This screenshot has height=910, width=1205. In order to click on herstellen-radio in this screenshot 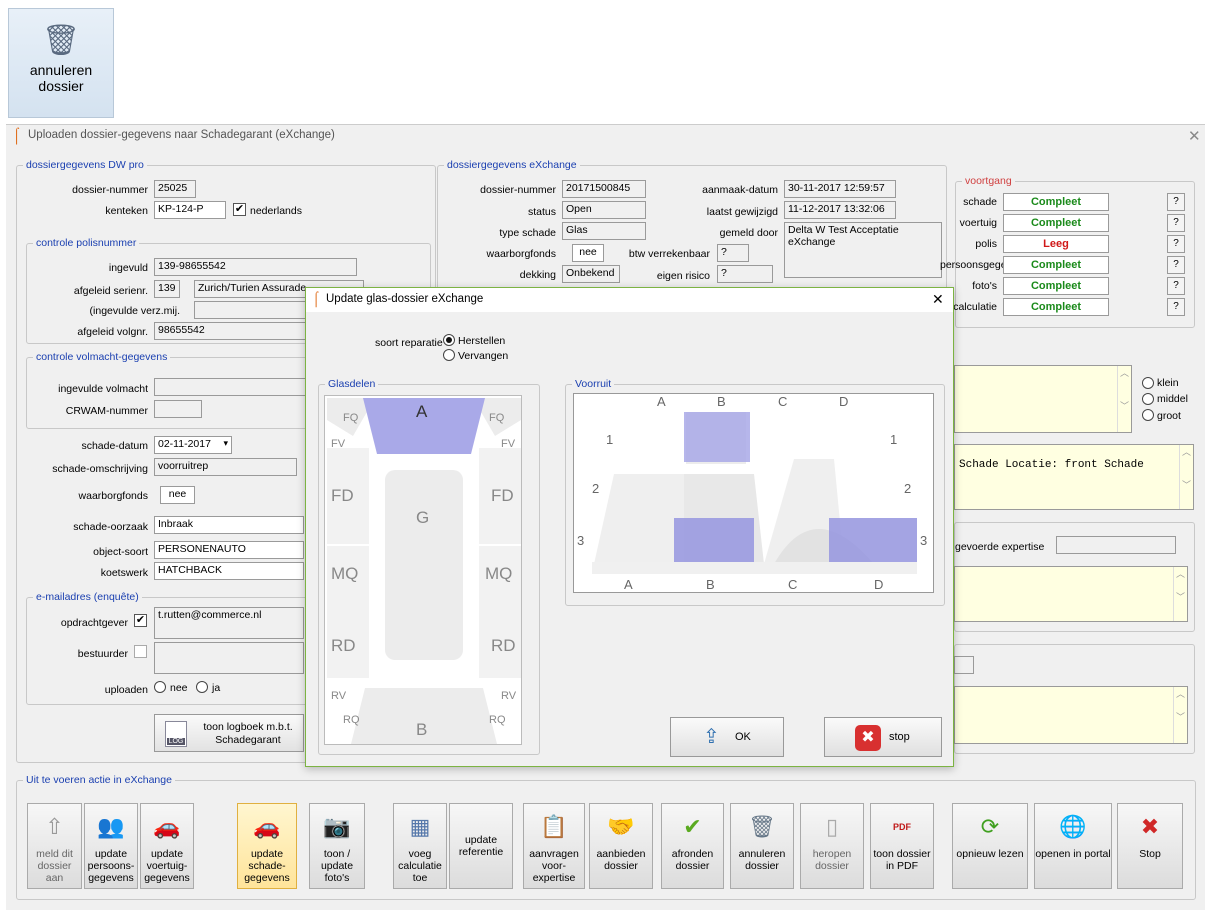, I will do `click(449, 340)`.